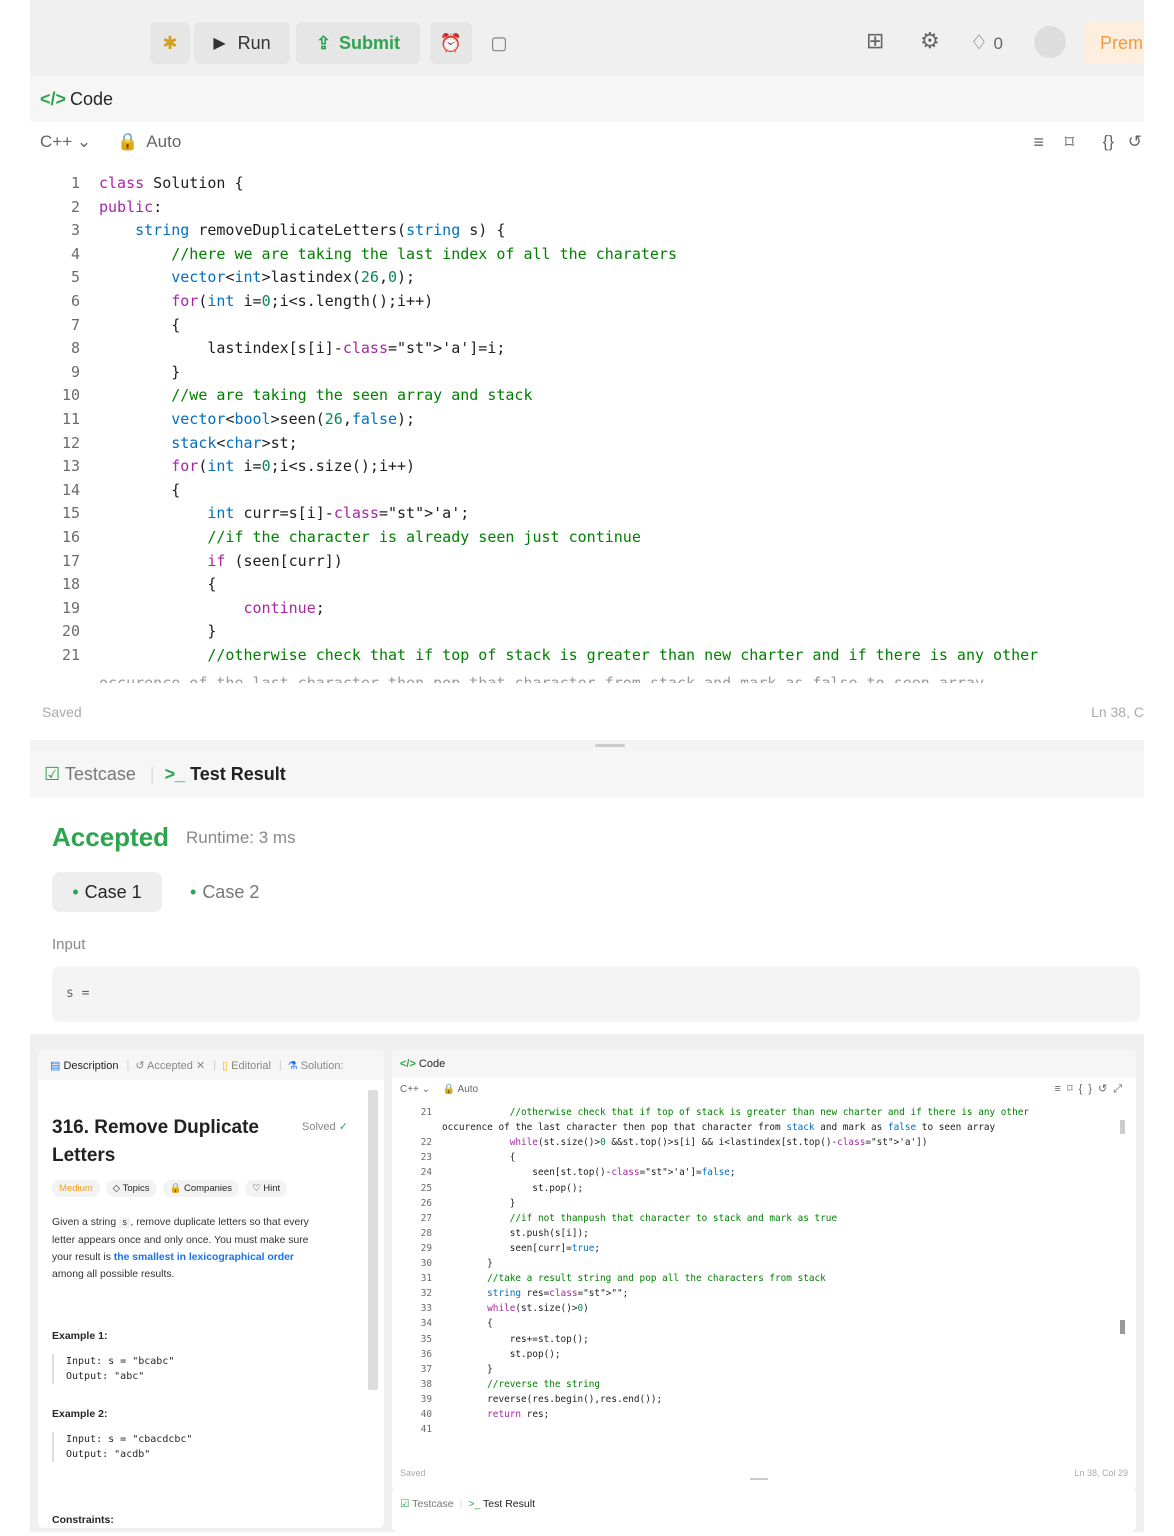 The height and width of the screenshot is (1536, 1174). What do you see at coordinates (70, 560) in the screenshot?
I see `line-number: 17` at bounding box center [70, 560].